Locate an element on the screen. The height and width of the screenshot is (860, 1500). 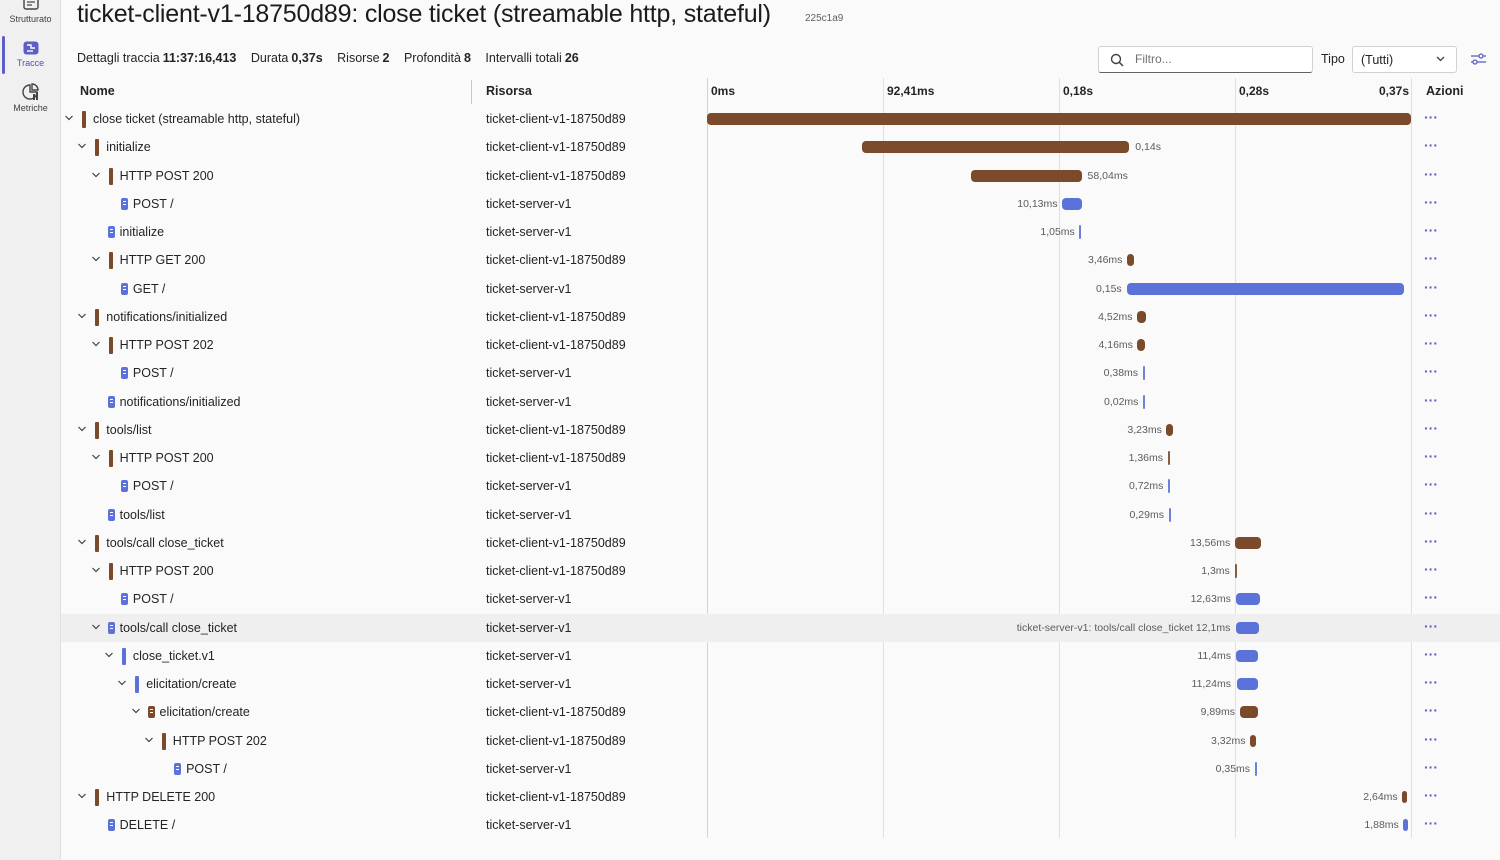
column-resize-handle is located at coordinates (471, 92).